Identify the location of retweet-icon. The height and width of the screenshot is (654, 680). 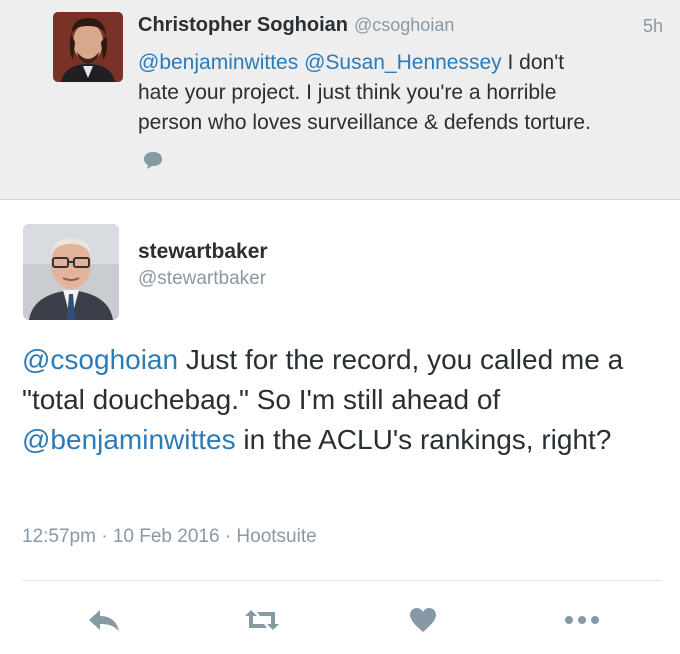
(262, 620).